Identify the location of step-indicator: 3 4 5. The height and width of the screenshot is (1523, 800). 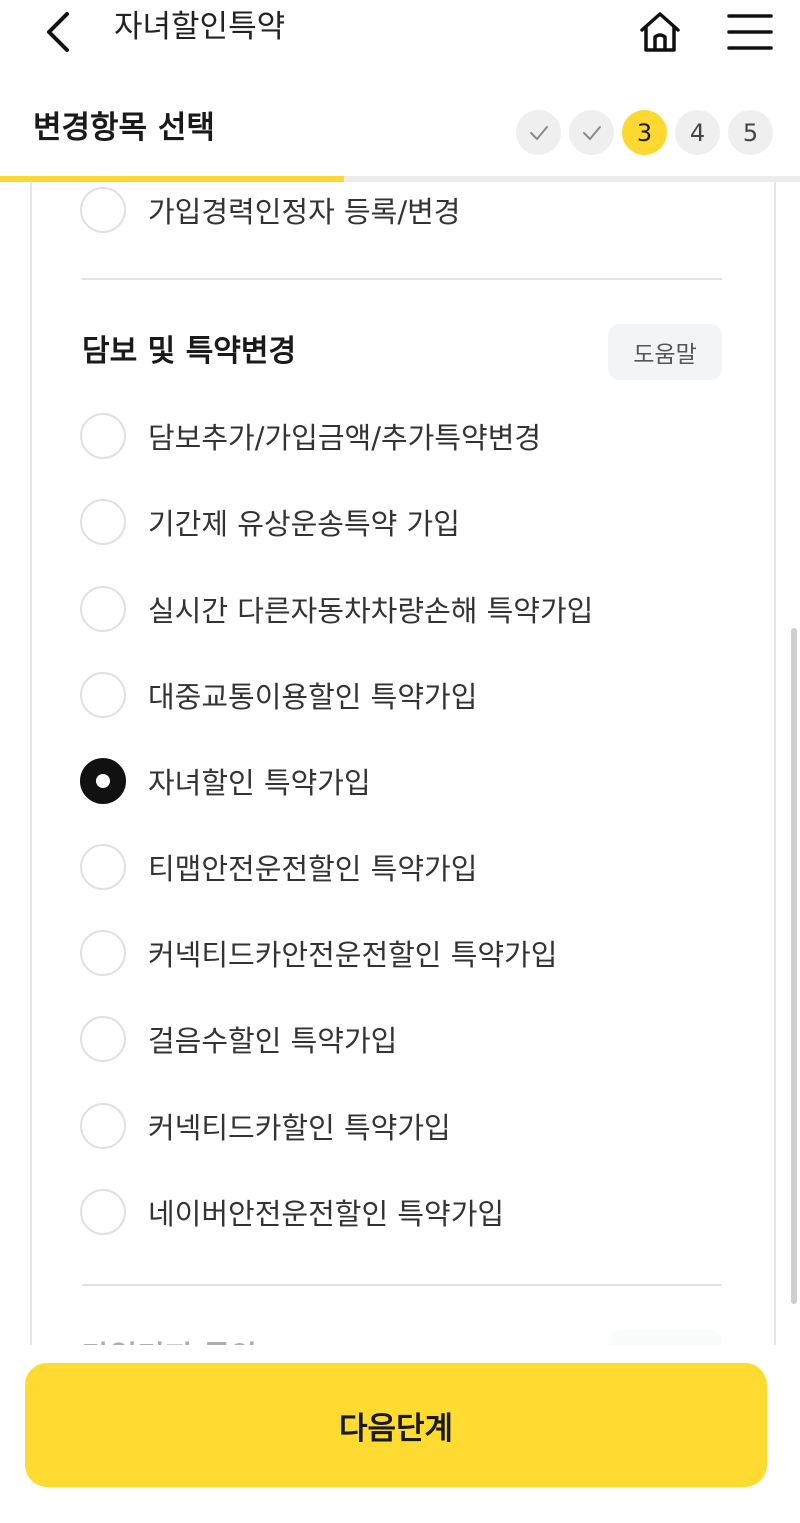
(644, 132).